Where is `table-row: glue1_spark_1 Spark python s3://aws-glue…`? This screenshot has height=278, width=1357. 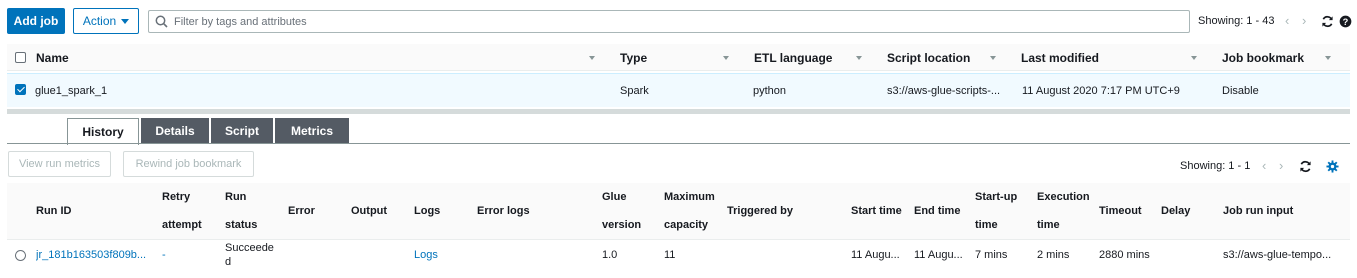 table-row: glue1_spark_1 Spark python s3://aws-glue… is located at coordinates (678, 90).